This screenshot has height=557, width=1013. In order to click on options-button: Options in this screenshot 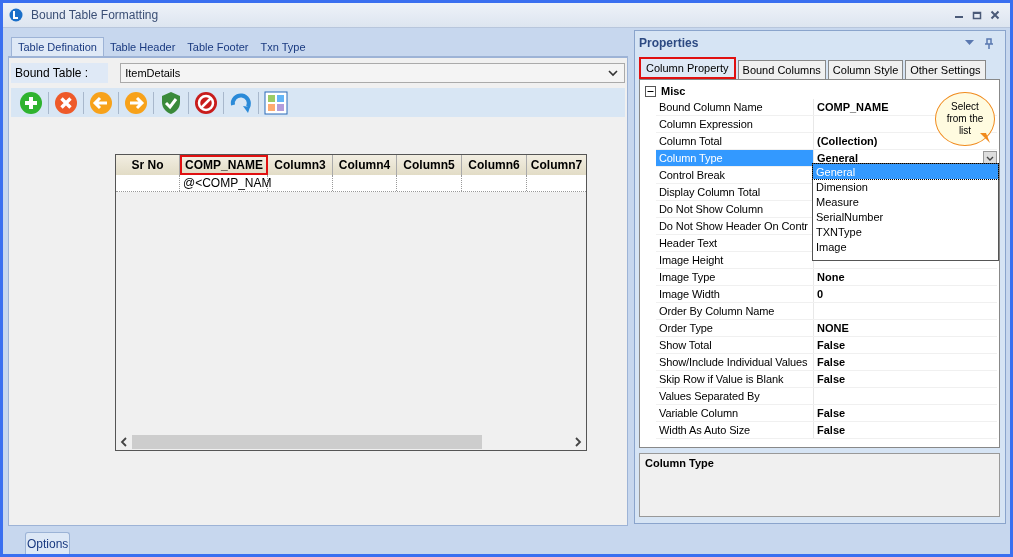, I will do `click(48, 543)`.